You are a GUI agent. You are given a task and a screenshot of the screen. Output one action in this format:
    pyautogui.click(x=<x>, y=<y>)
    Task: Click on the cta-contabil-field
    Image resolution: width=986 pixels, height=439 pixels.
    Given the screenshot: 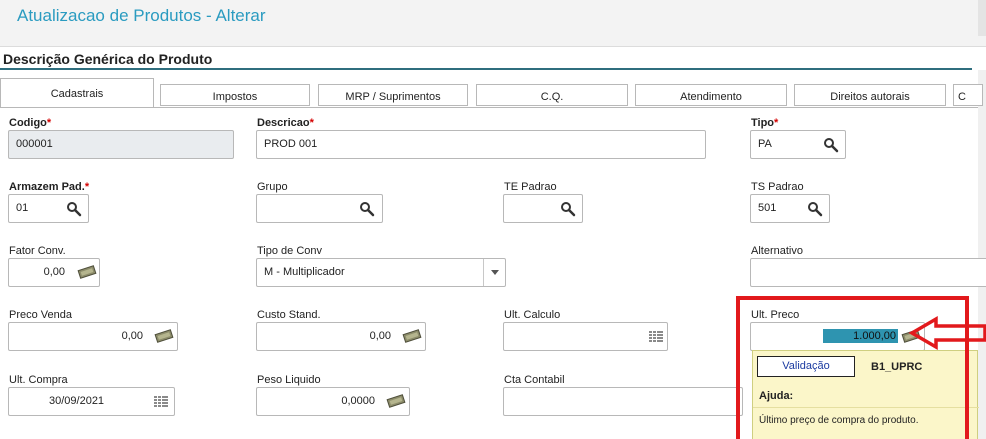 What is the action you would take?
    pyautogui.click(x=623, y=401)
    